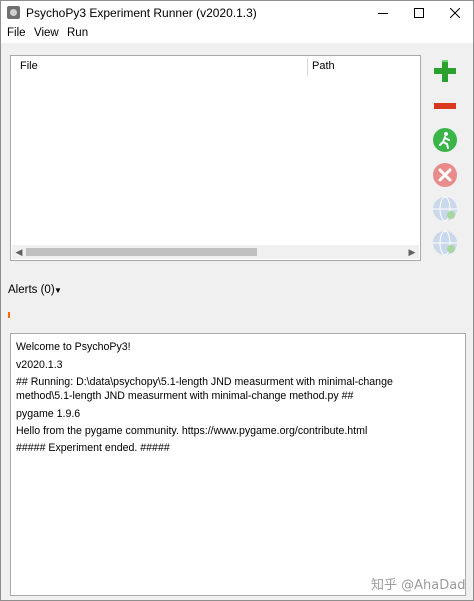  I want to click on add-icon, so click(445, 71).